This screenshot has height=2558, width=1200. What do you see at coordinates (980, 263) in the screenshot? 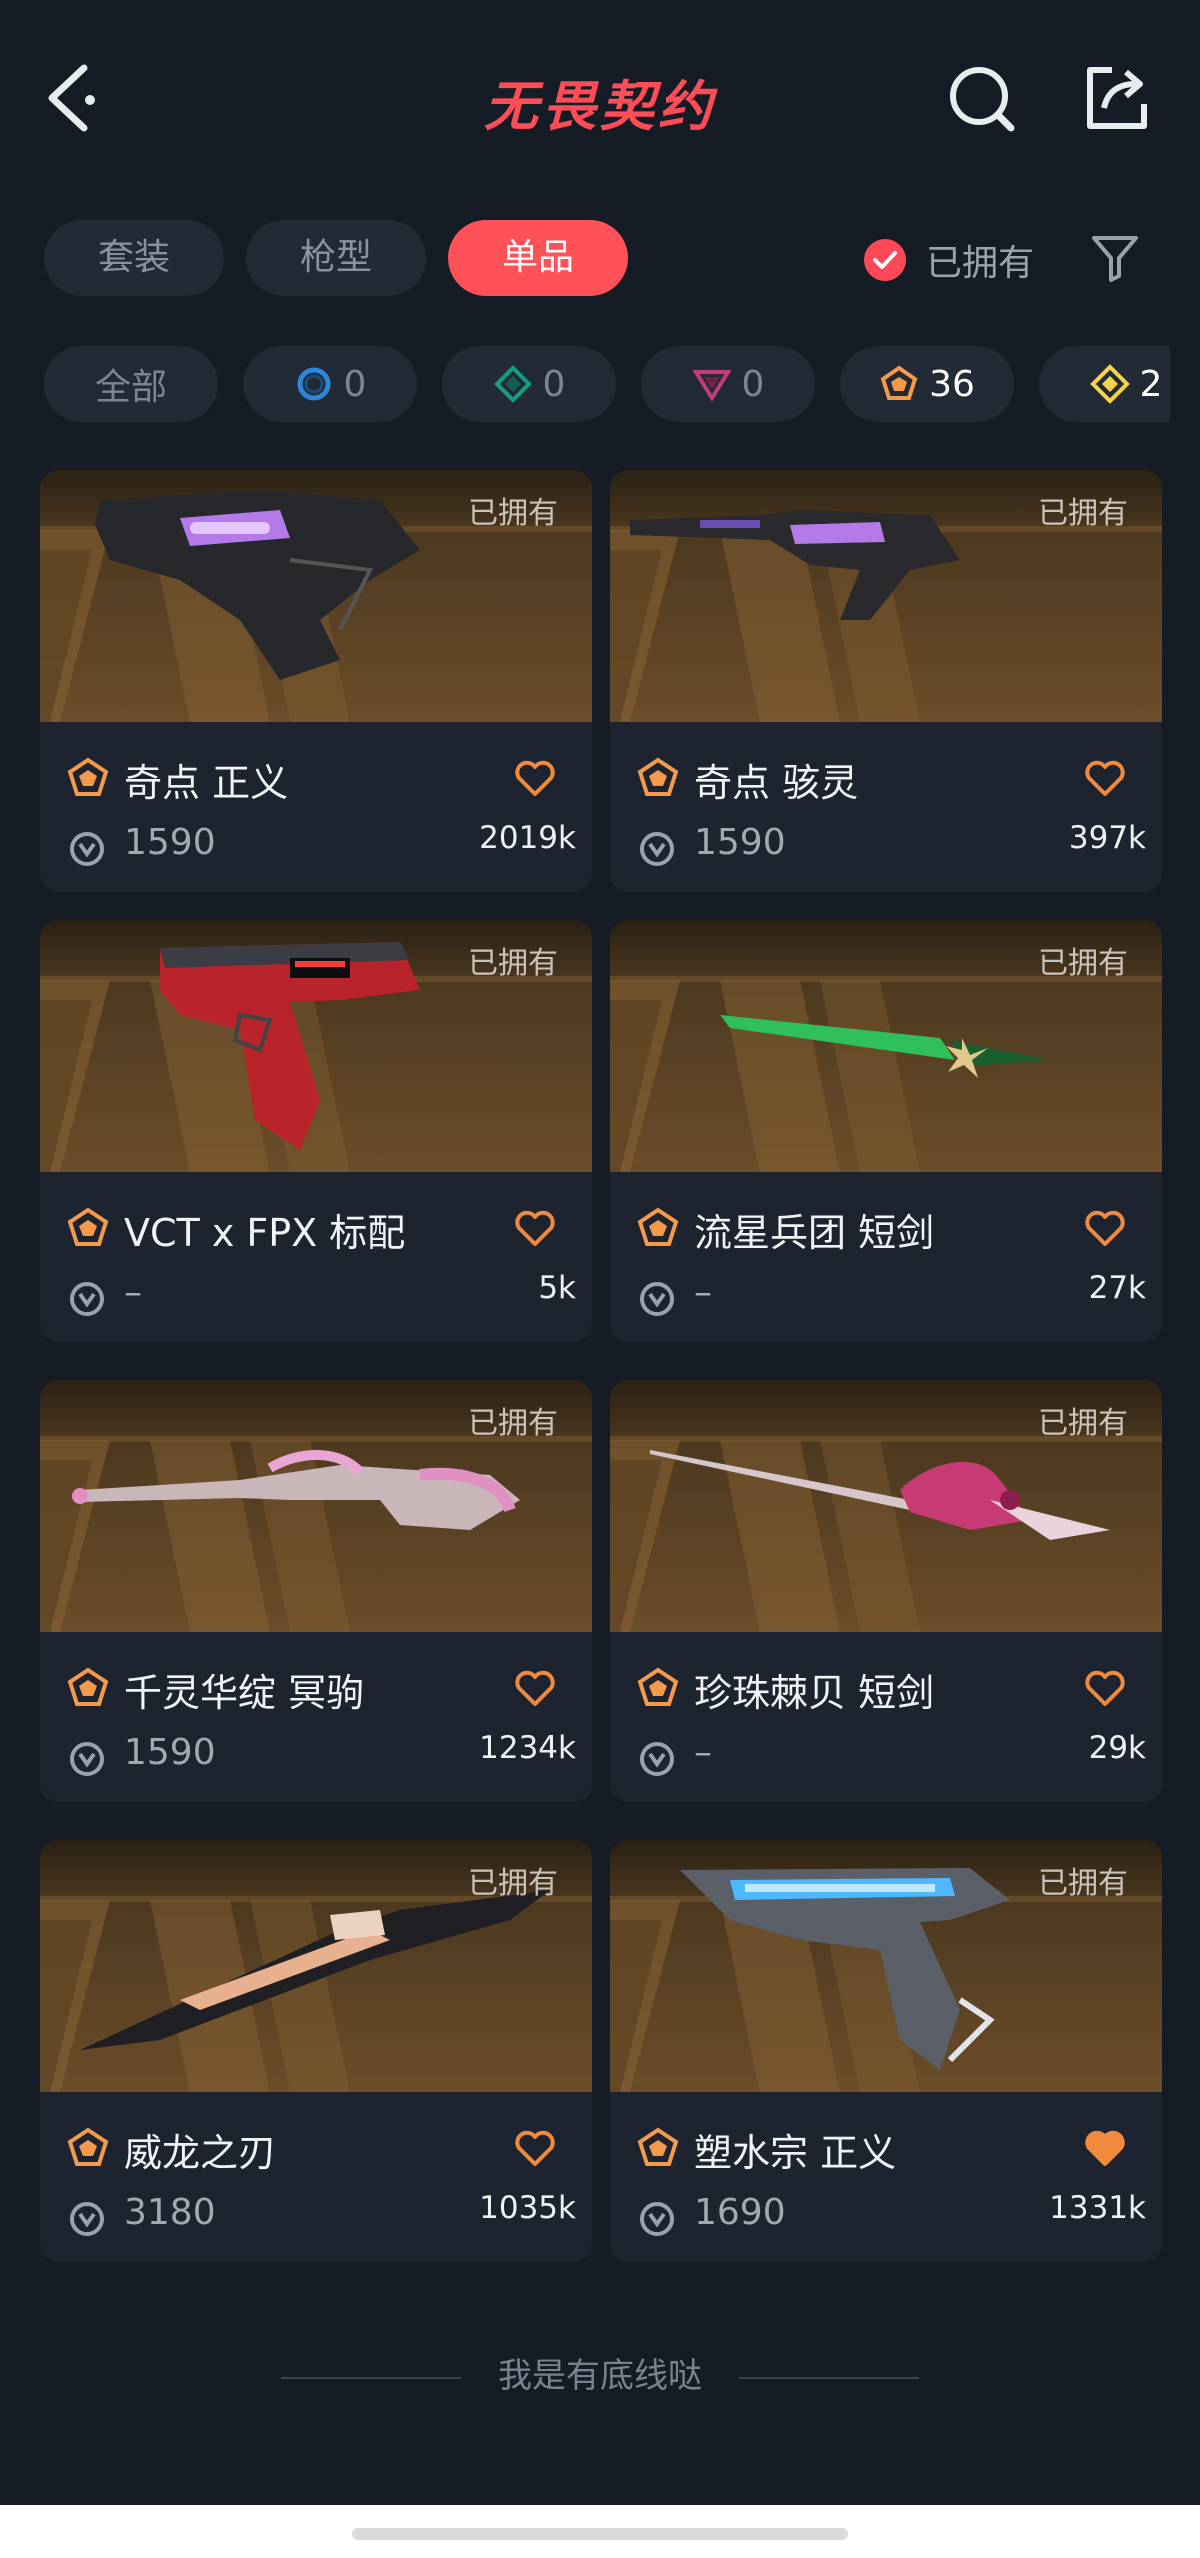
I see `owned-filter-label: 已拥有` at bounding box center [980, 263].